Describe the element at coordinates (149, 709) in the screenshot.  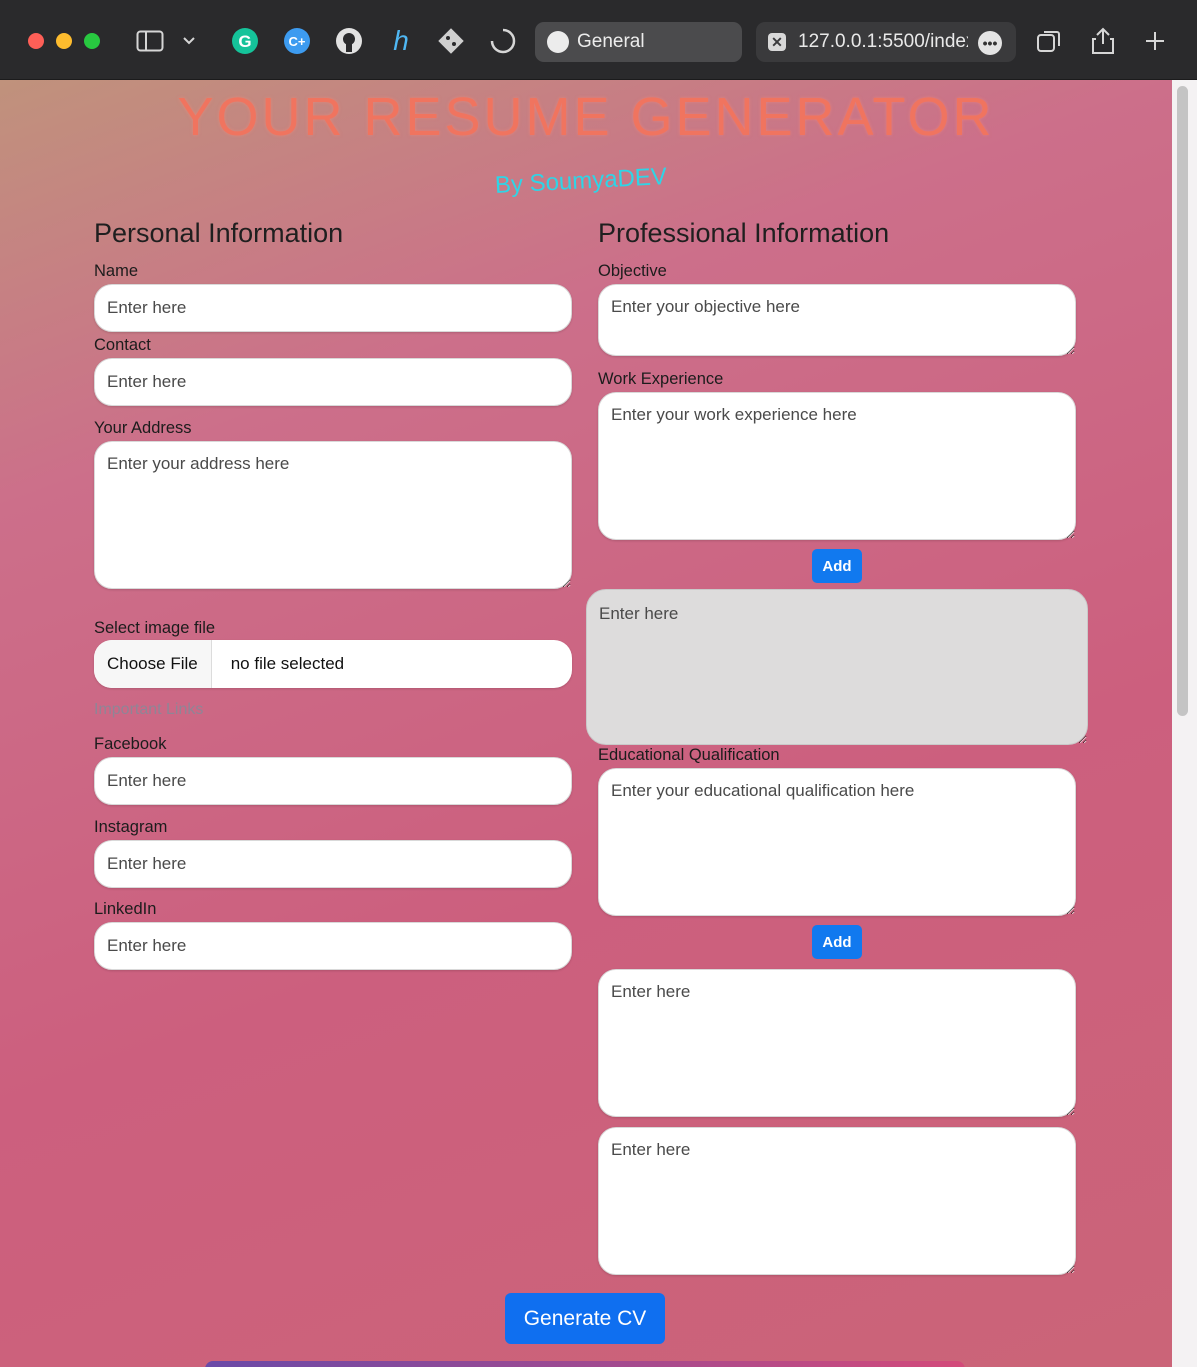
I see `important-links-heading: Important Links` at that location.